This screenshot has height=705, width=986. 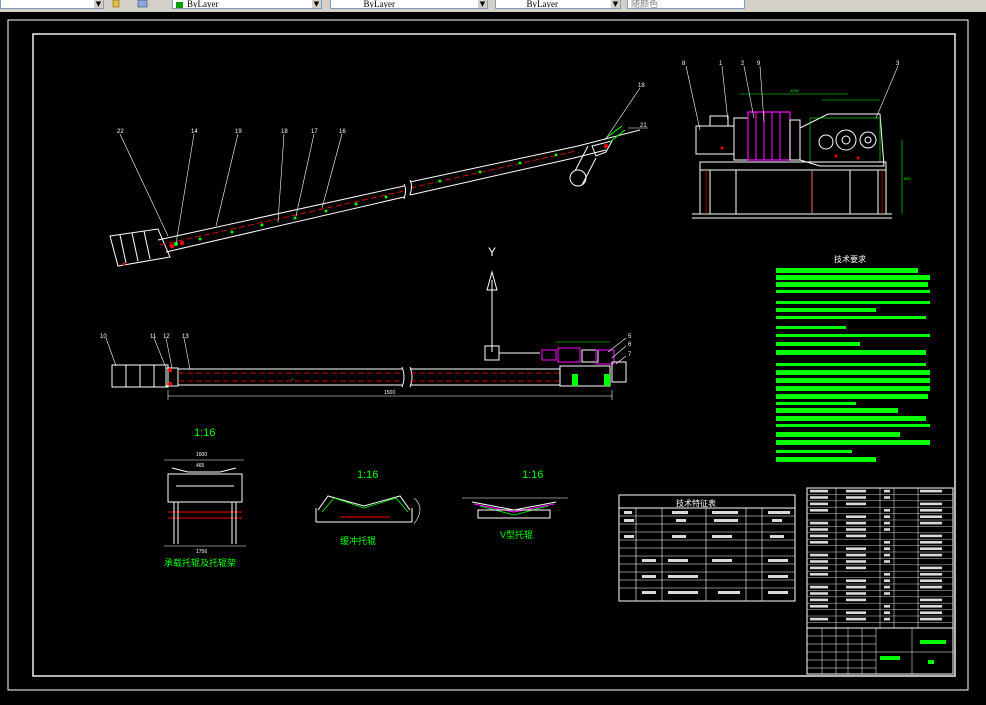 I want to click on side-view: 22 14 19 18 17 16 18 21, so click(x=378, y=175).